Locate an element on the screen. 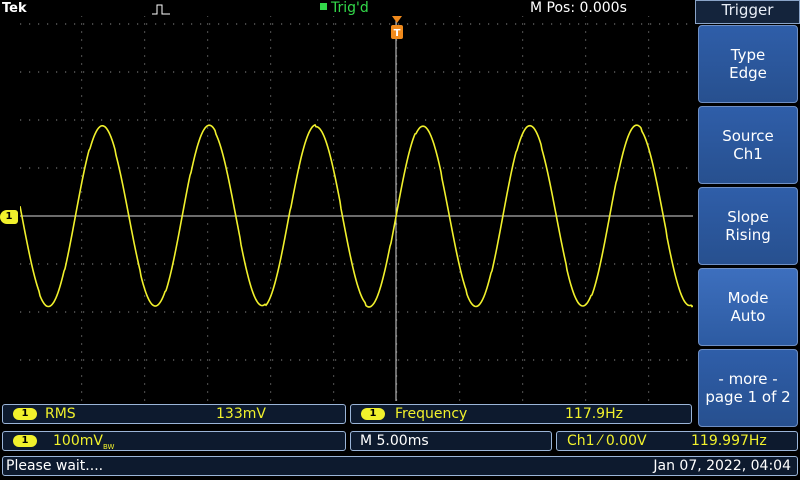  acquisition-pulse-icon is located at coordinates (161, 9).